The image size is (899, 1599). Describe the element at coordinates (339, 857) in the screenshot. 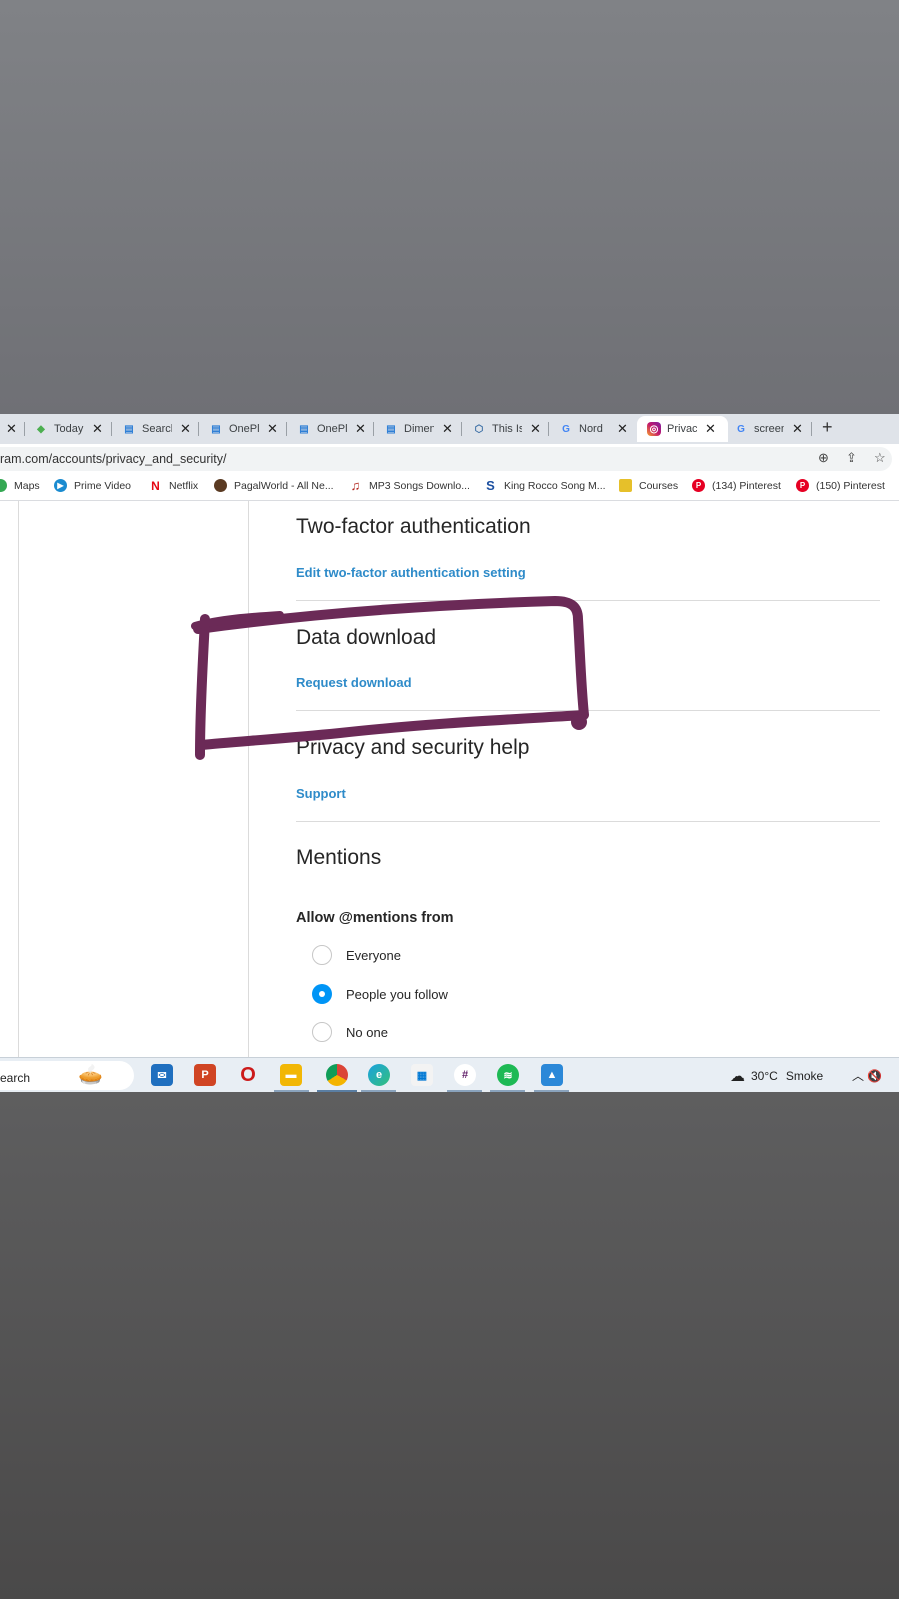

I see `mentions-heading: Mentions` at that location.